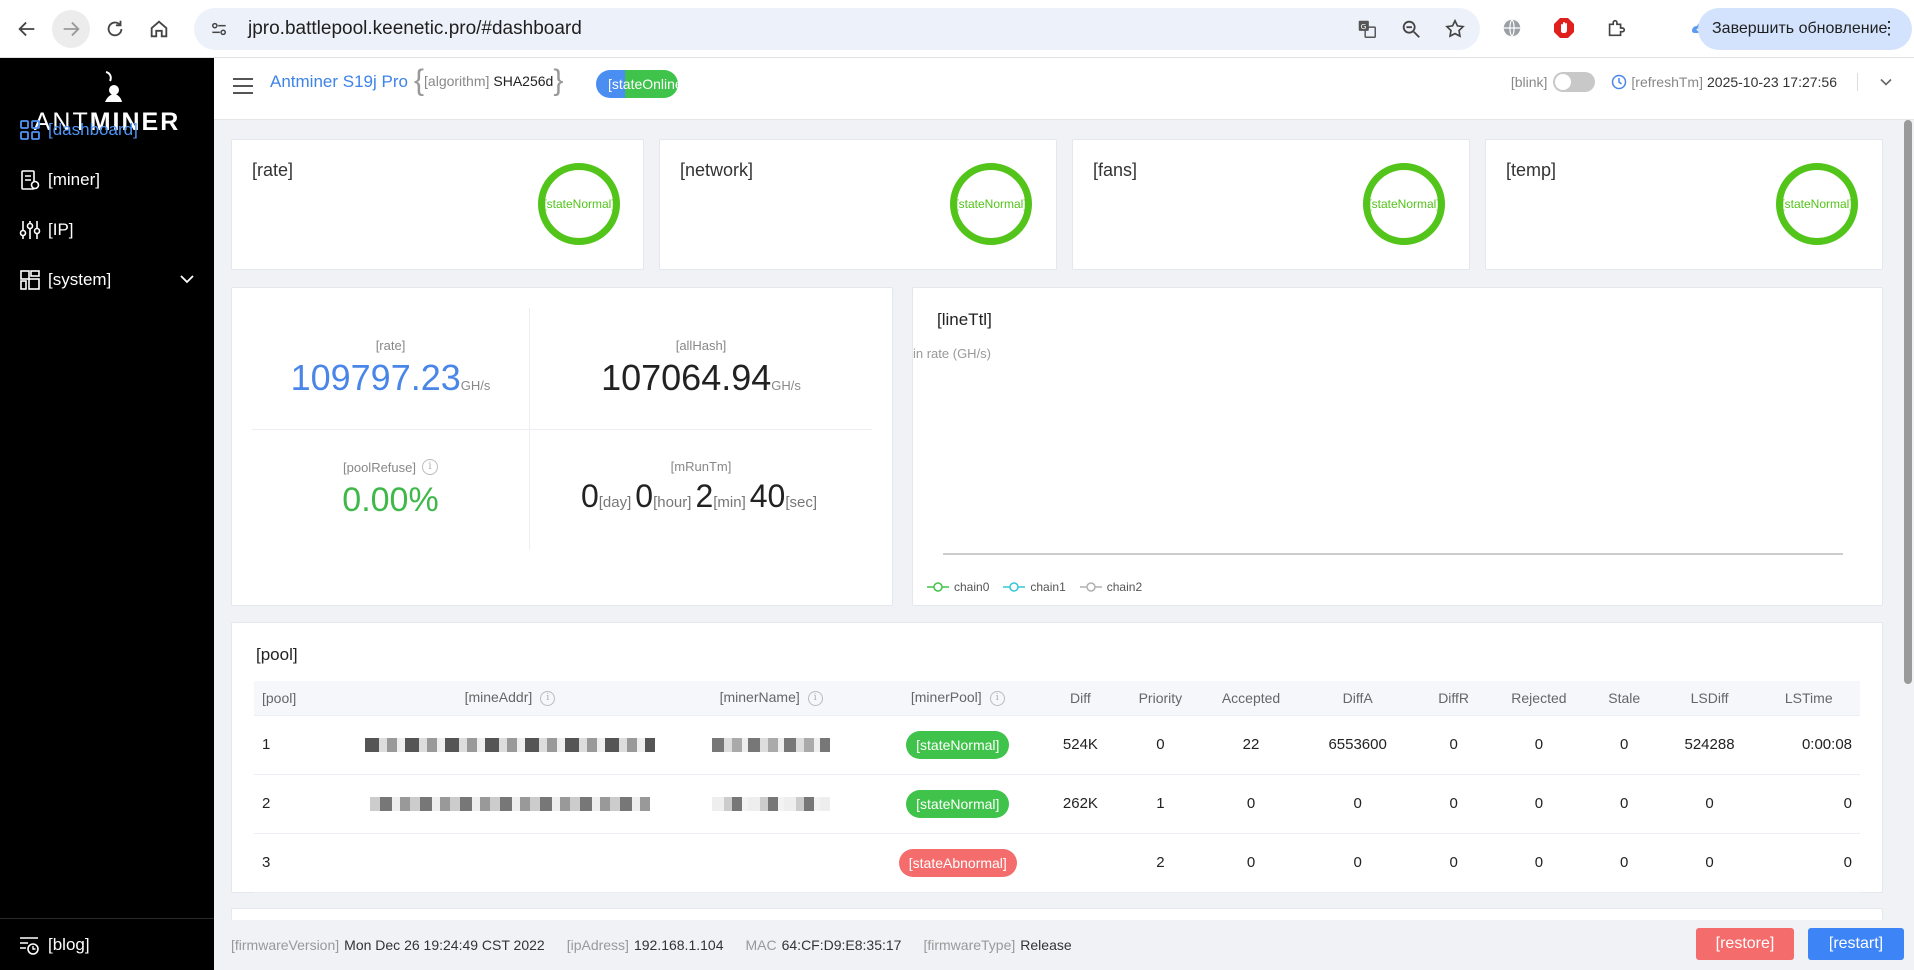 Image resolution: width=1914 pixels, height=970 pixels. Describe the element at coordinates (969, 945) in the screenshot. I see `firmware-type-label: [firmwareType]` at that location.